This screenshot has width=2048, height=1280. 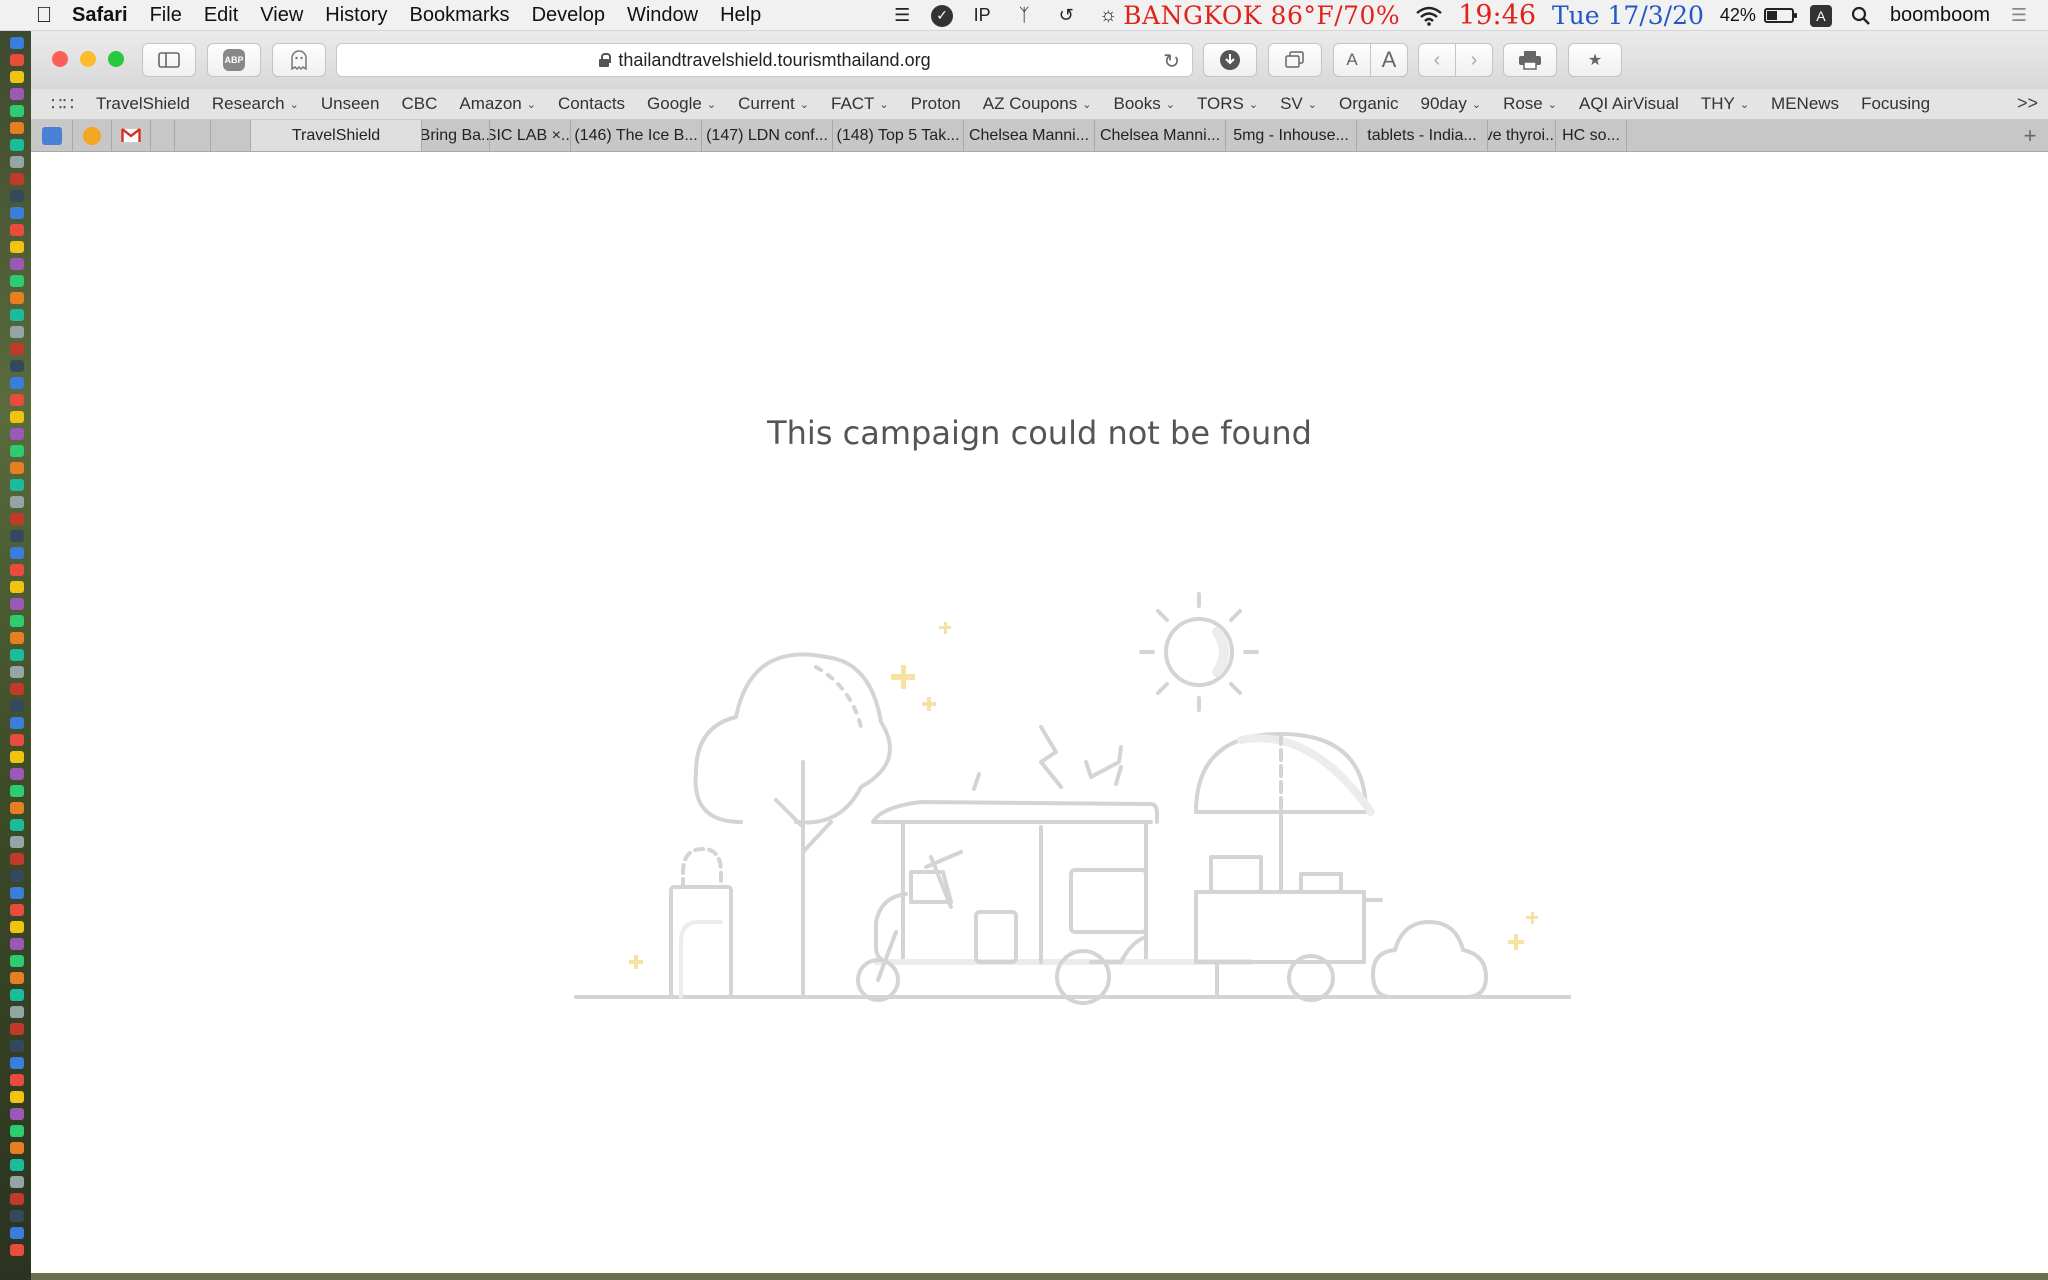 I want to click on pinned-tab-orange, so click(x=92, y=135).